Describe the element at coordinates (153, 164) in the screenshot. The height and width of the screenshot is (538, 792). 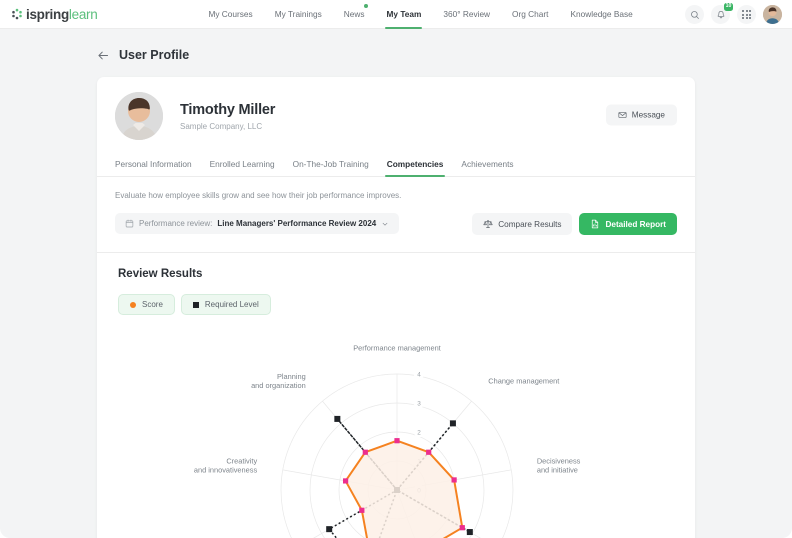
I see `tab-label: Personal Information` at that location.